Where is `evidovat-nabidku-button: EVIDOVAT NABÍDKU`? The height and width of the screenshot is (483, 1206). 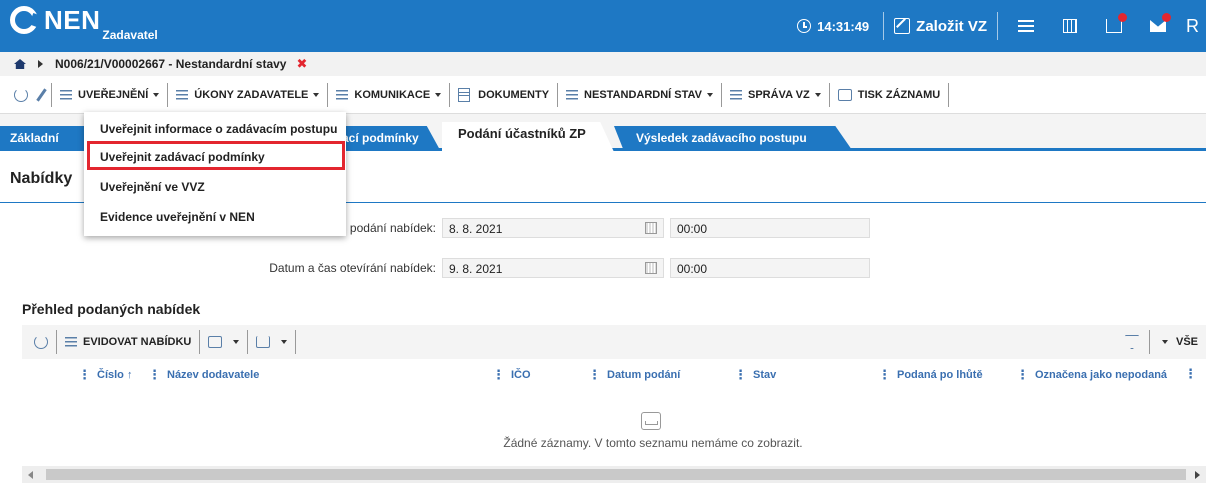
evidovat-nabidku-button: EVIDOVAT NABÍDKU is located at coordinates (128, 342).